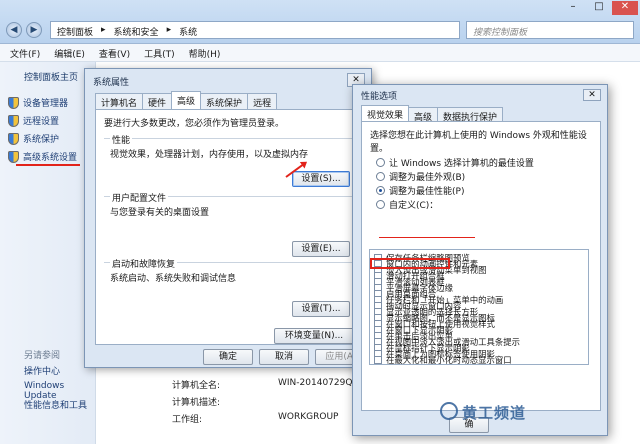  Describe the element at coordinates (38, 102) in the screenshot. I see `sidebar-item-device-manager: 设备管理器` at that location.